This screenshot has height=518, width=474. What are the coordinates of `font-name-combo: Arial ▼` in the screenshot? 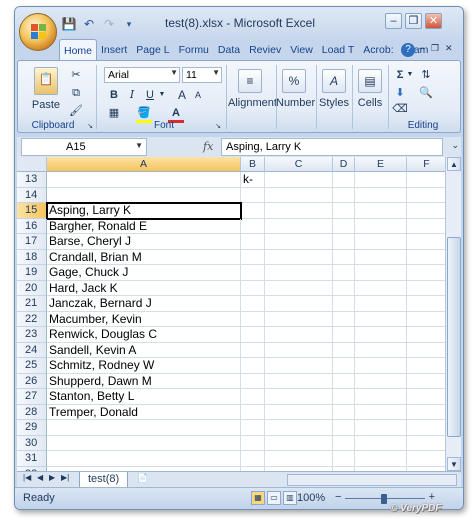 It's located at (142, 75).